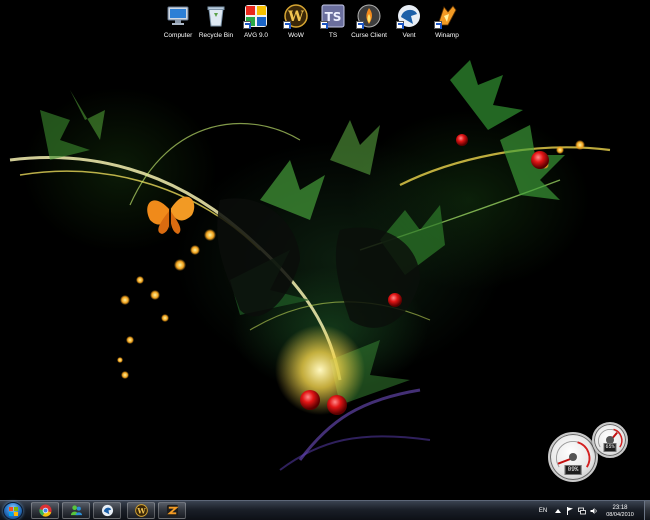  I want to click on action-center-flag-icon, so click(570, 511).